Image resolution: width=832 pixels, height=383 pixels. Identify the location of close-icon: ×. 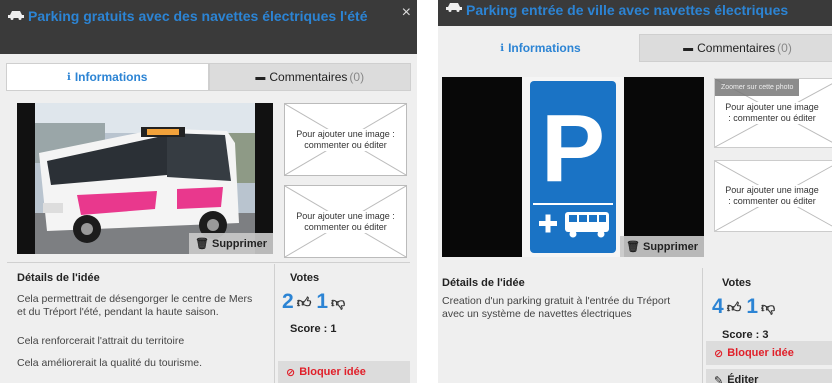
(406, 12).